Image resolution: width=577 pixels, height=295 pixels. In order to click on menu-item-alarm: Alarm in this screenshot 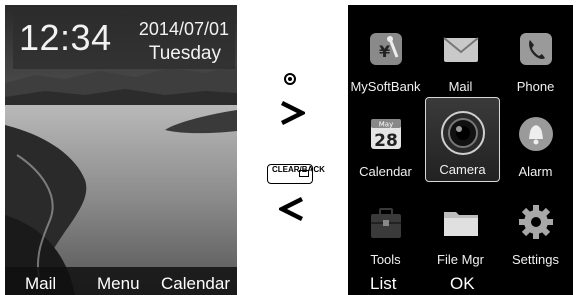, I will do `click(535, 142)`.